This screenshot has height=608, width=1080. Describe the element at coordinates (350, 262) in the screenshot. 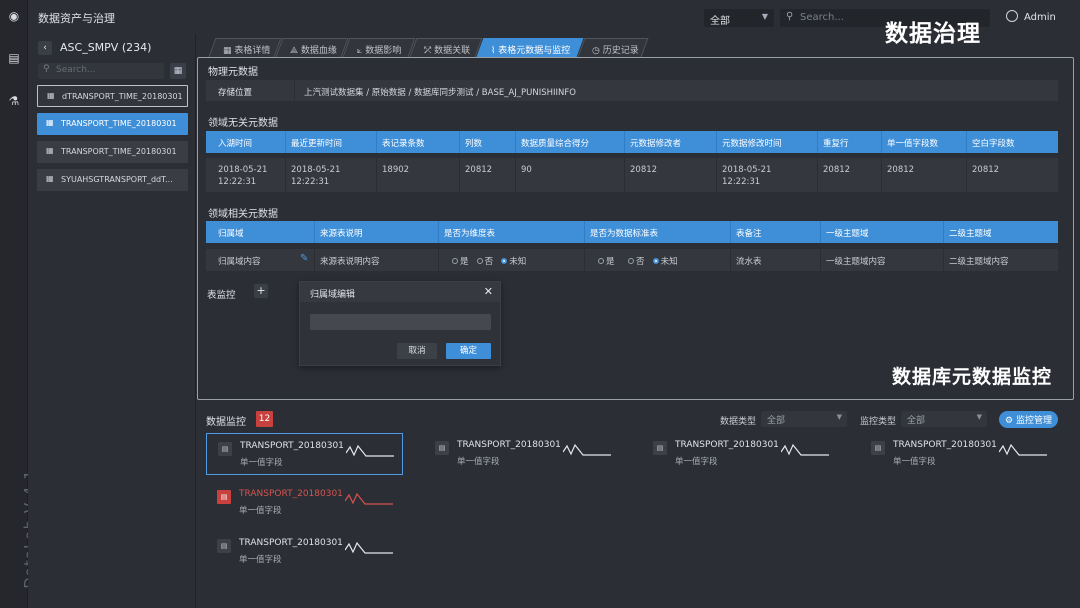

I see `cell-source-desc: 来源表说明内容` at that location.